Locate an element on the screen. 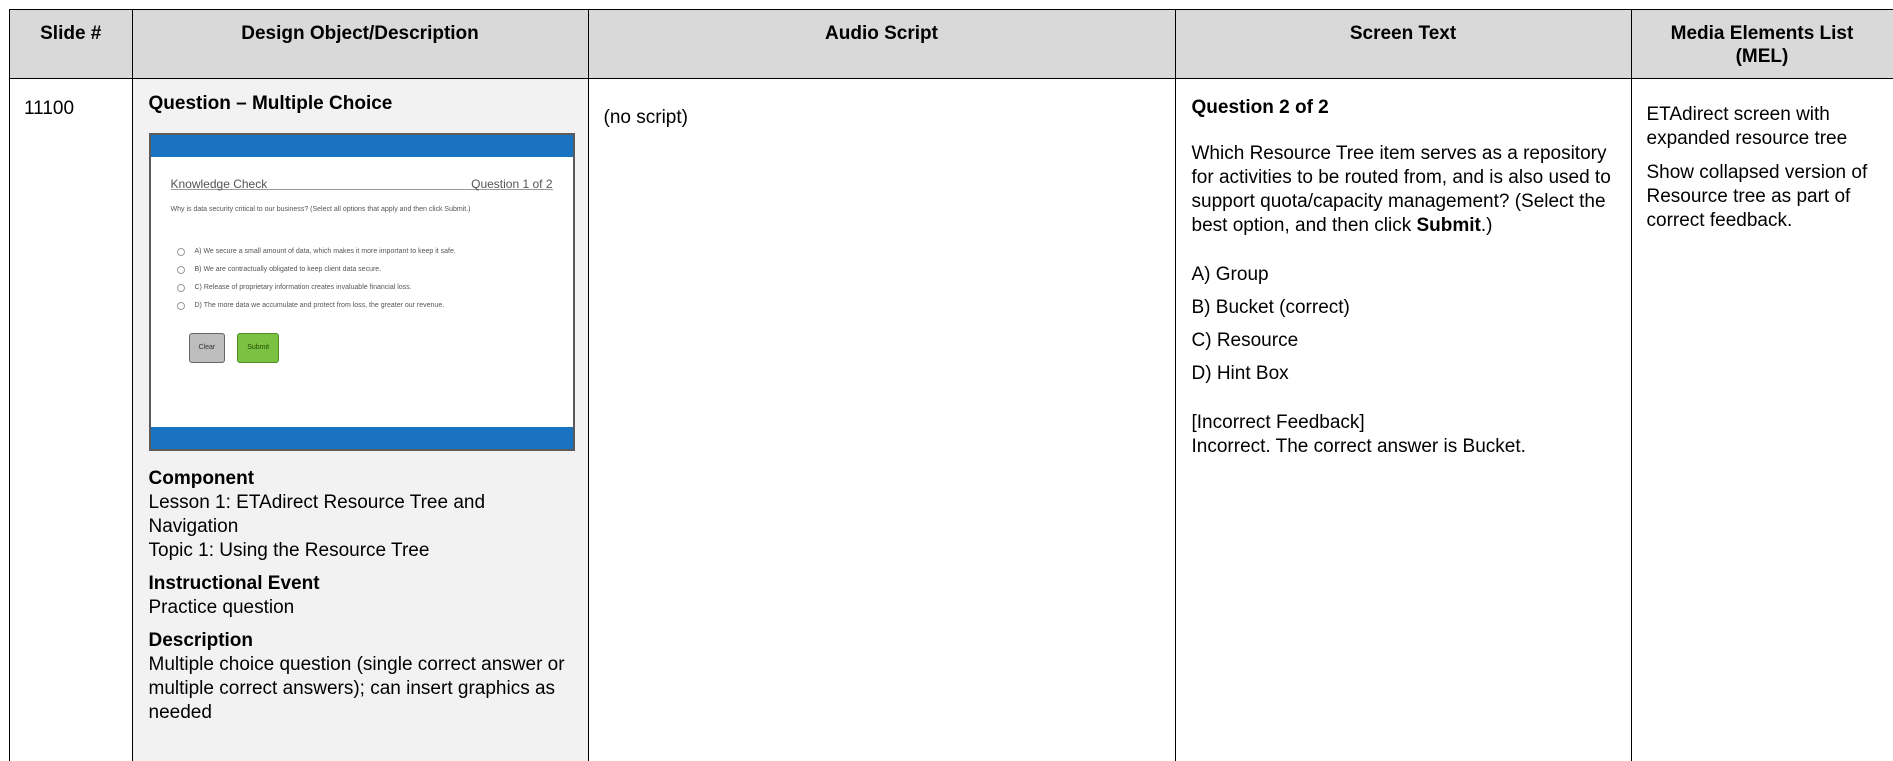 The height and width of the screenshot is (761, 1893). design-title: Question – Multiple Choice is located at coordinates (270, 103).